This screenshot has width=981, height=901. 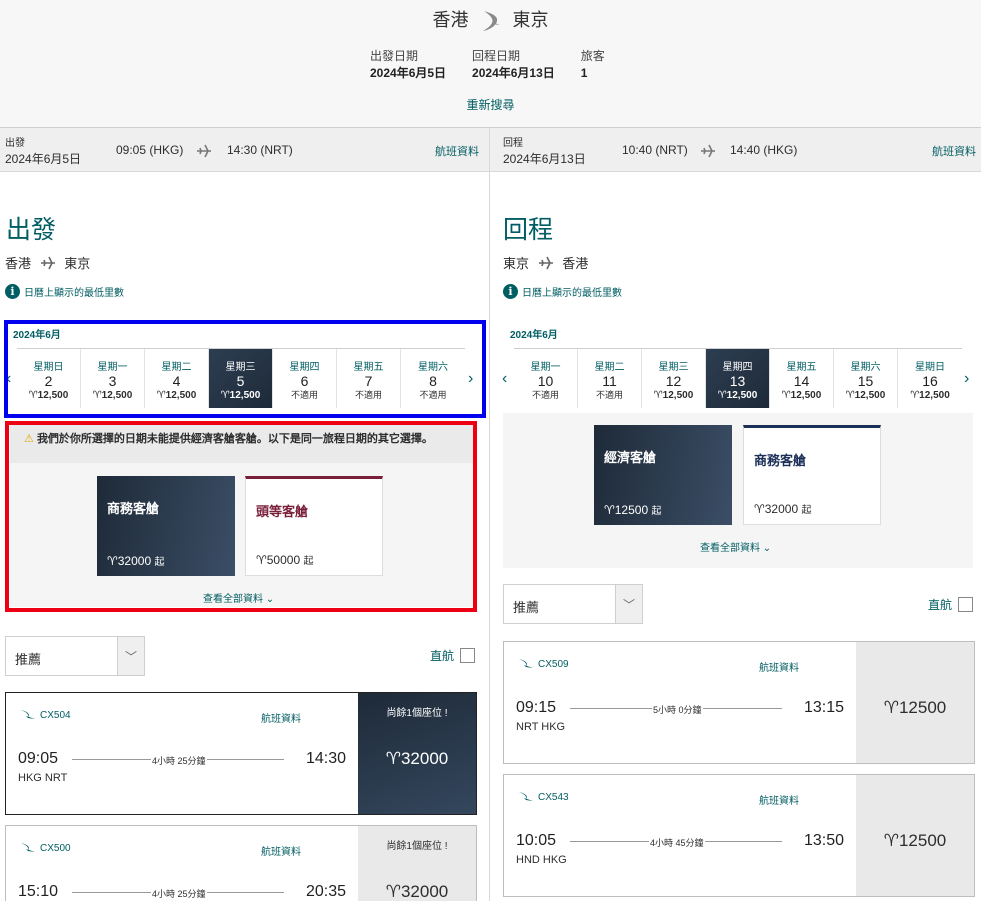 What do you see at coordinates (457, 151) in the screenshot?
I see `outbound-leg-info-link: 航班資料` at bounding box center [457, 151].